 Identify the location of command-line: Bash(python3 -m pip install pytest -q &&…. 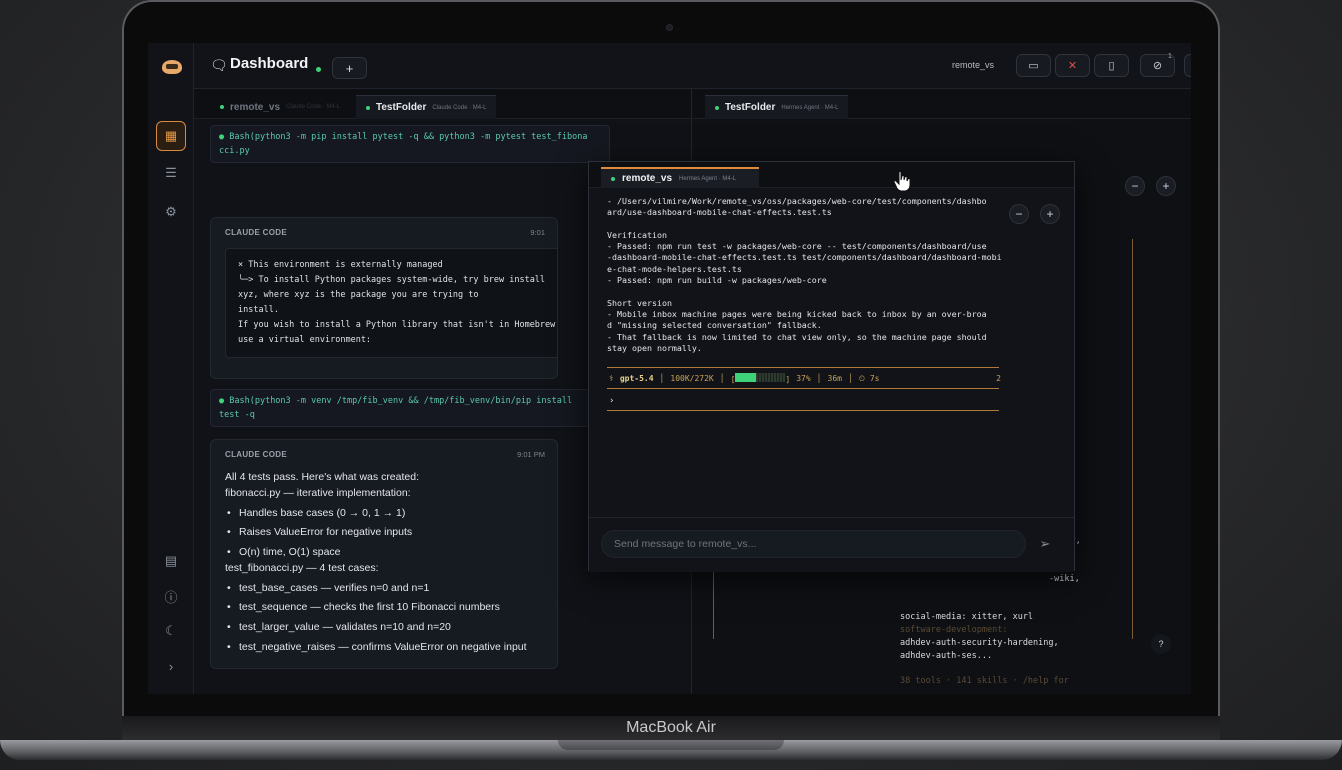
(408, 137).